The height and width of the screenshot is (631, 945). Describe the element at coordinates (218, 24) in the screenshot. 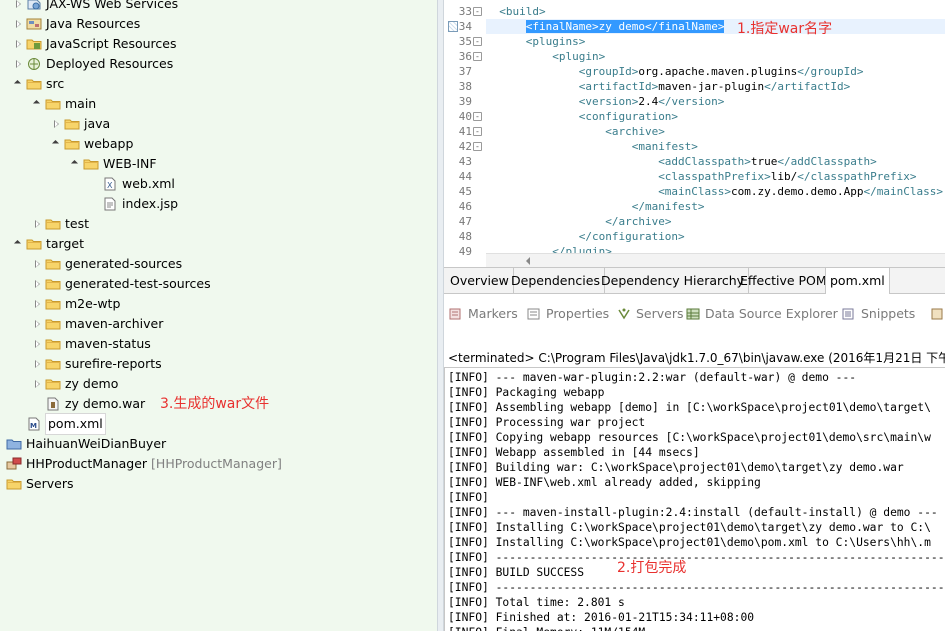

I see `tree-item-java-resources: Java Resources` at that location.